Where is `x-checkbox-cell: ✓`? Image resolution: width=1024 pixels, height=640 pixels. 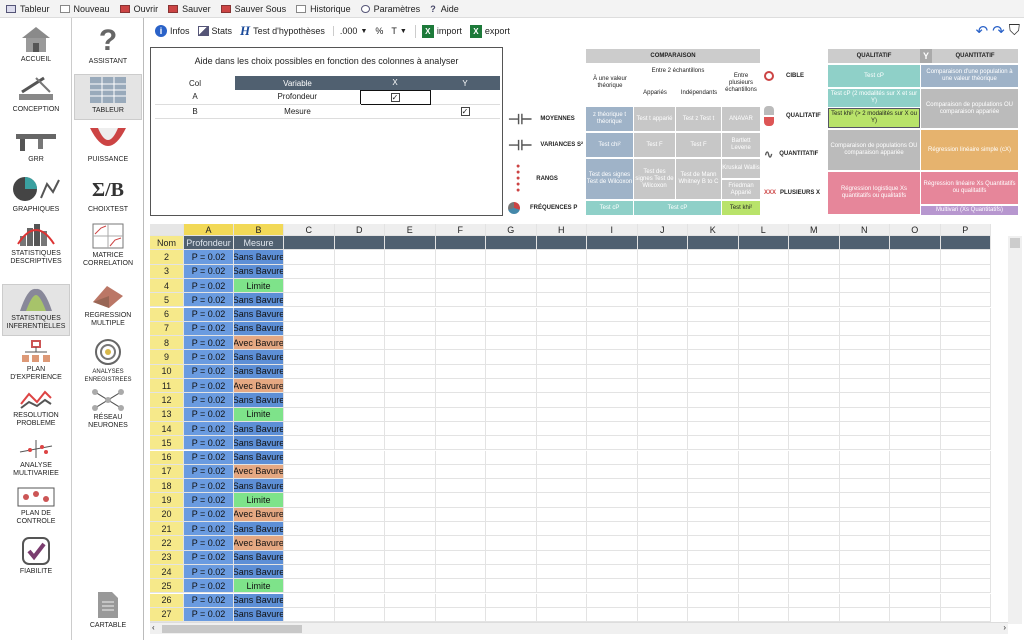 x-checkbox-cell: ✓ is located at coordinates (395, 97).